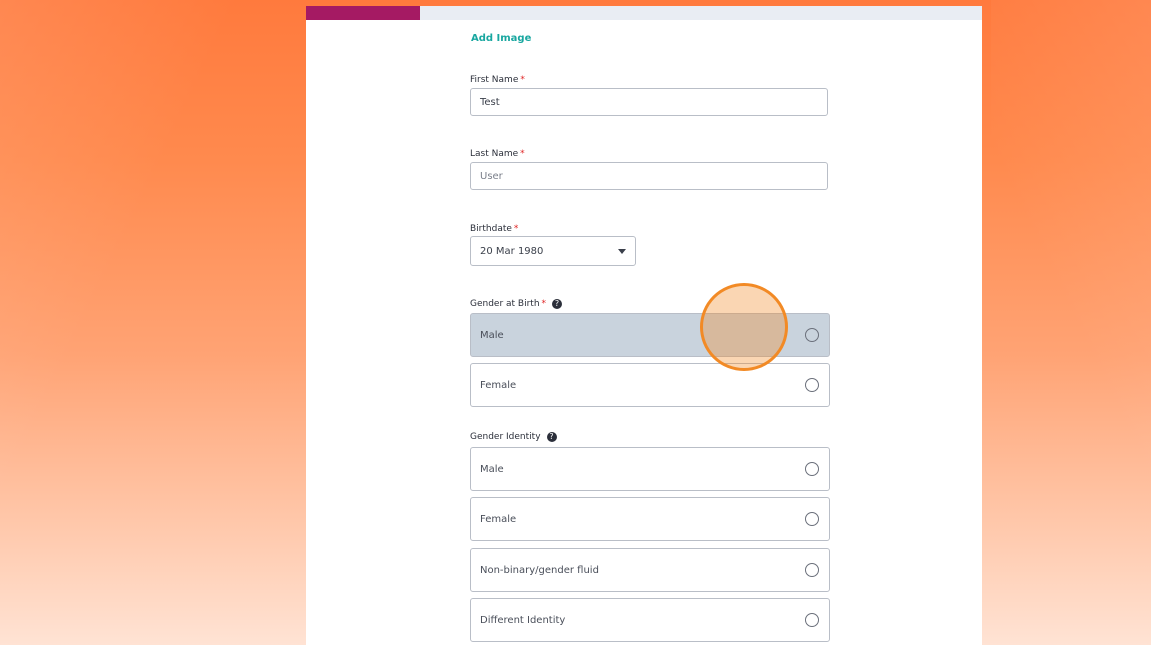 The width and height of the screenshot is (1151, 645). What do you see at coordinates (650, 620) in the screenshot?
I see `gender-identity-option-different: Different Identity` at bounding box center [650, 620].